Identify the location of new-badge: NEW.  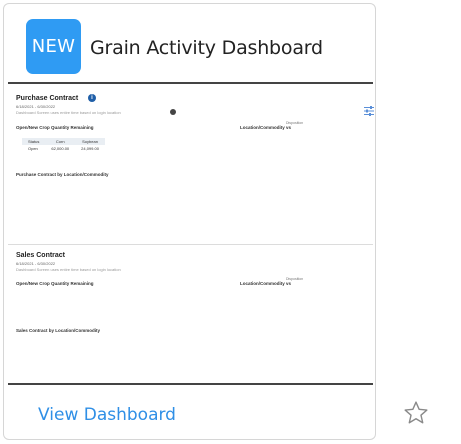
(53, 46).